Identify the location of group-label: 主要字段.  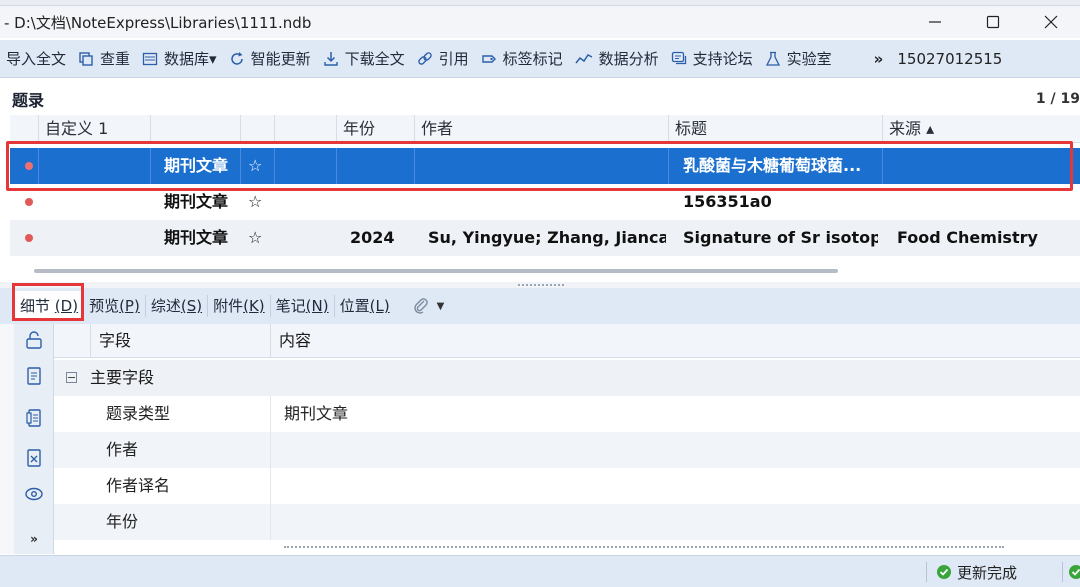
(122, 377).